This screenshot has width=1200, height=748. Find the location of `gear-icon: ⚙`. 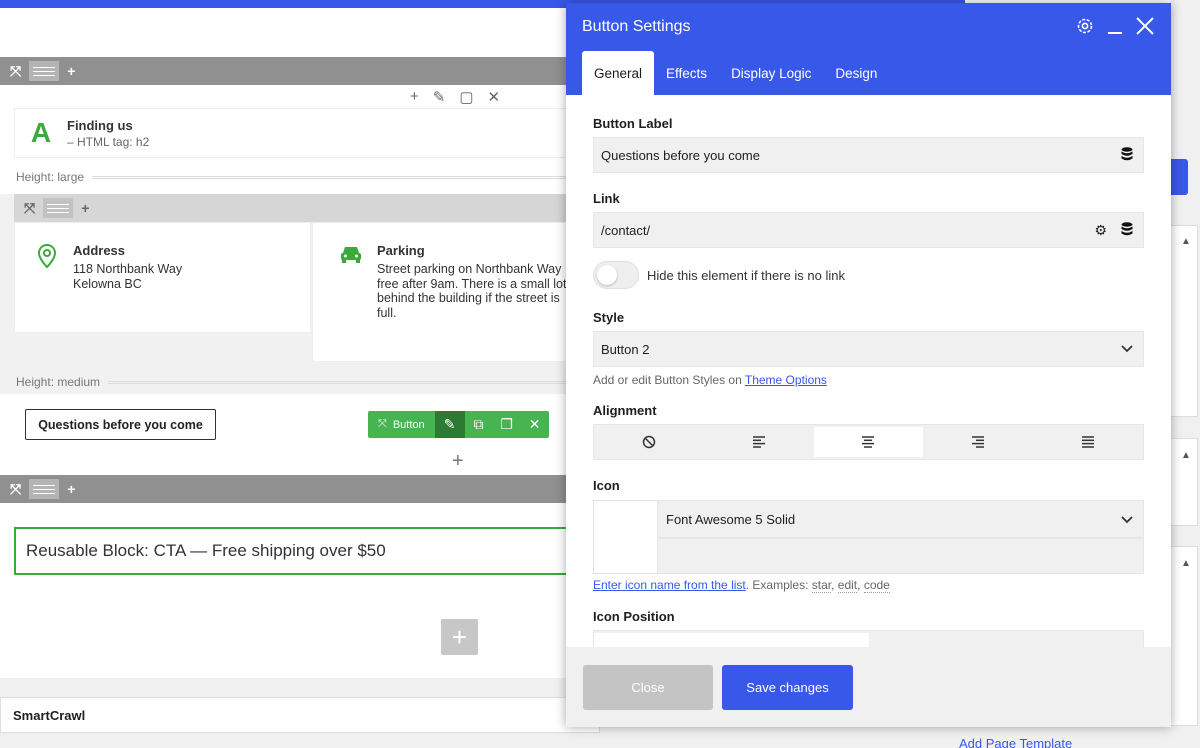

gear-icon: ⚙ is located at coordinates (1100, 230).